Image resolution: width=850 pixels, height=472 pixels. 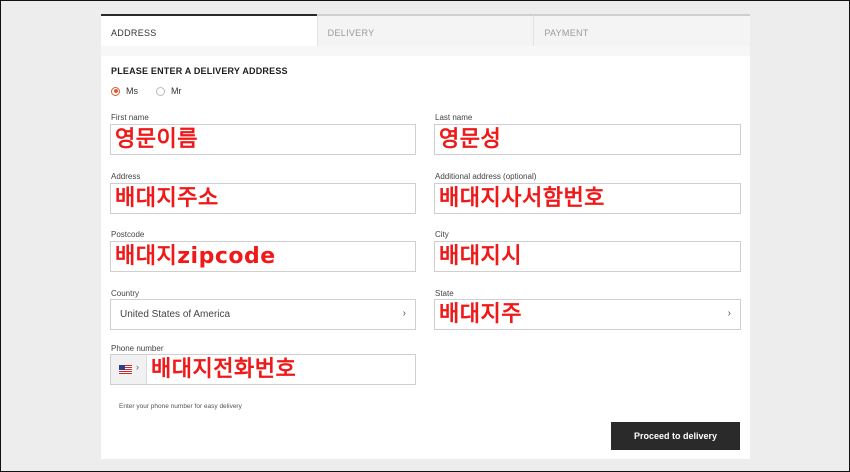 I want to click on radio-mr, so click(x=160, y=91).